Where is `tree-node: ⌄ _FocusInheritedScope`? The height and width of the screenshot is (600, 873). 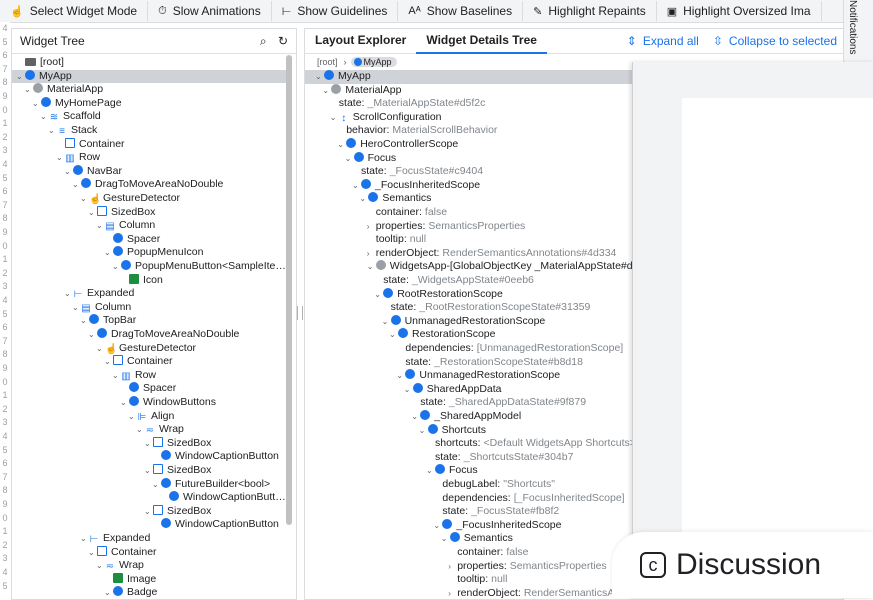 tree-node: ⌄ _FocusInheritedScope is located at coordinates (416, 185).